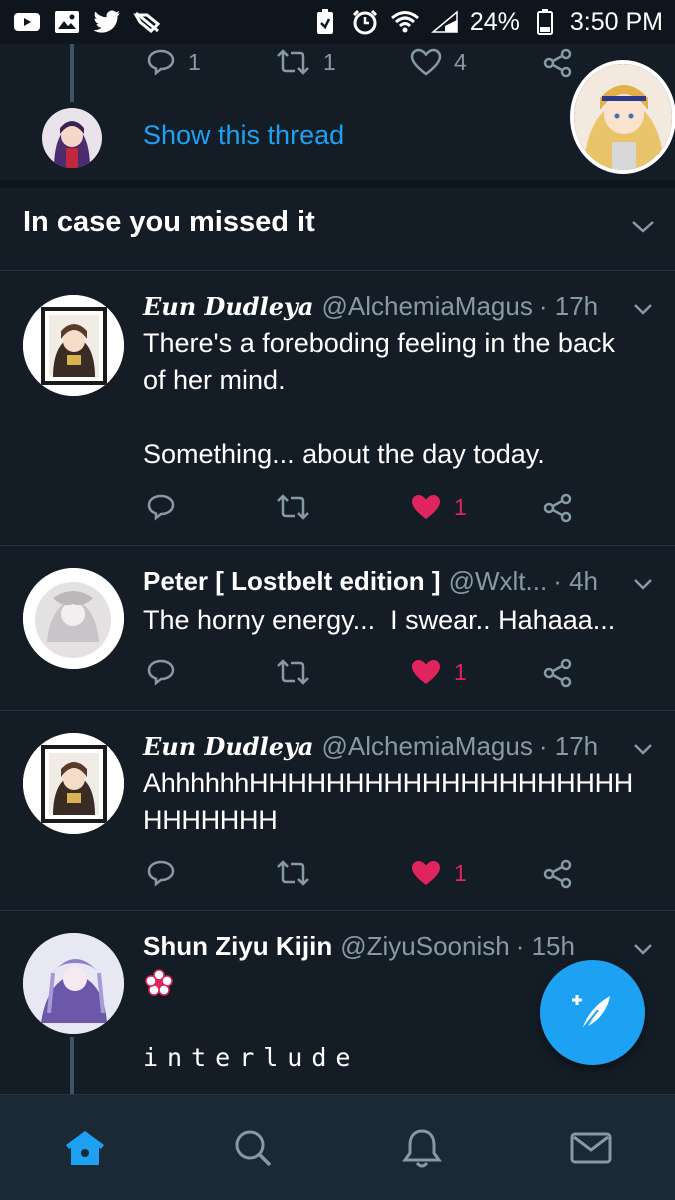 The height and width of the screenshot is (1200, 675). Describe the element at coordinates (194, 61) in the screenshot. I see `reply-count: 1` at that location.